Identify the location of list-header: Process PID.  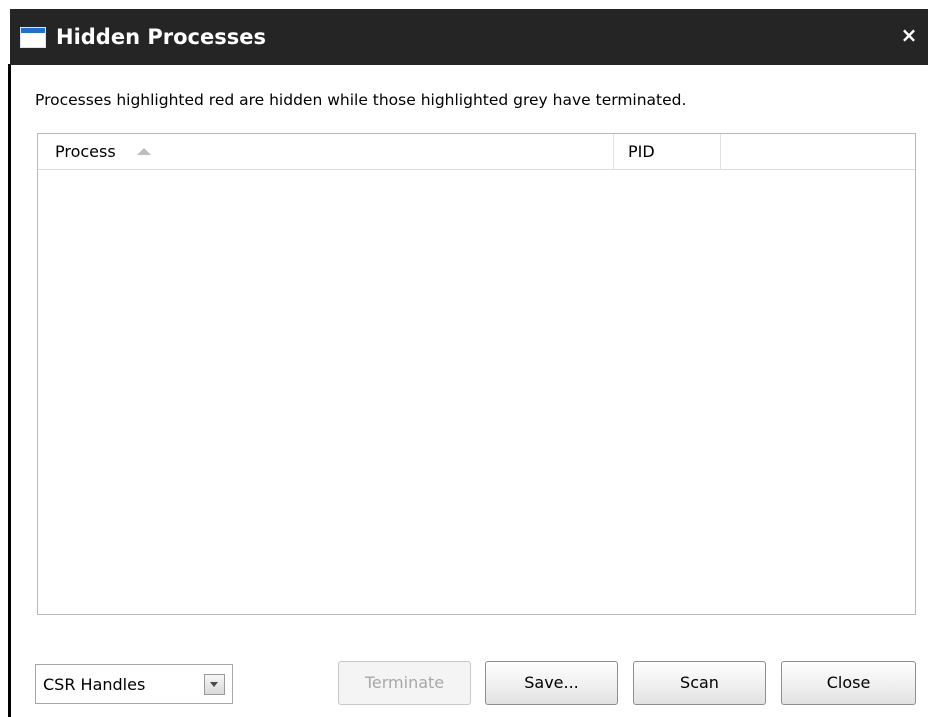
(476, 152).